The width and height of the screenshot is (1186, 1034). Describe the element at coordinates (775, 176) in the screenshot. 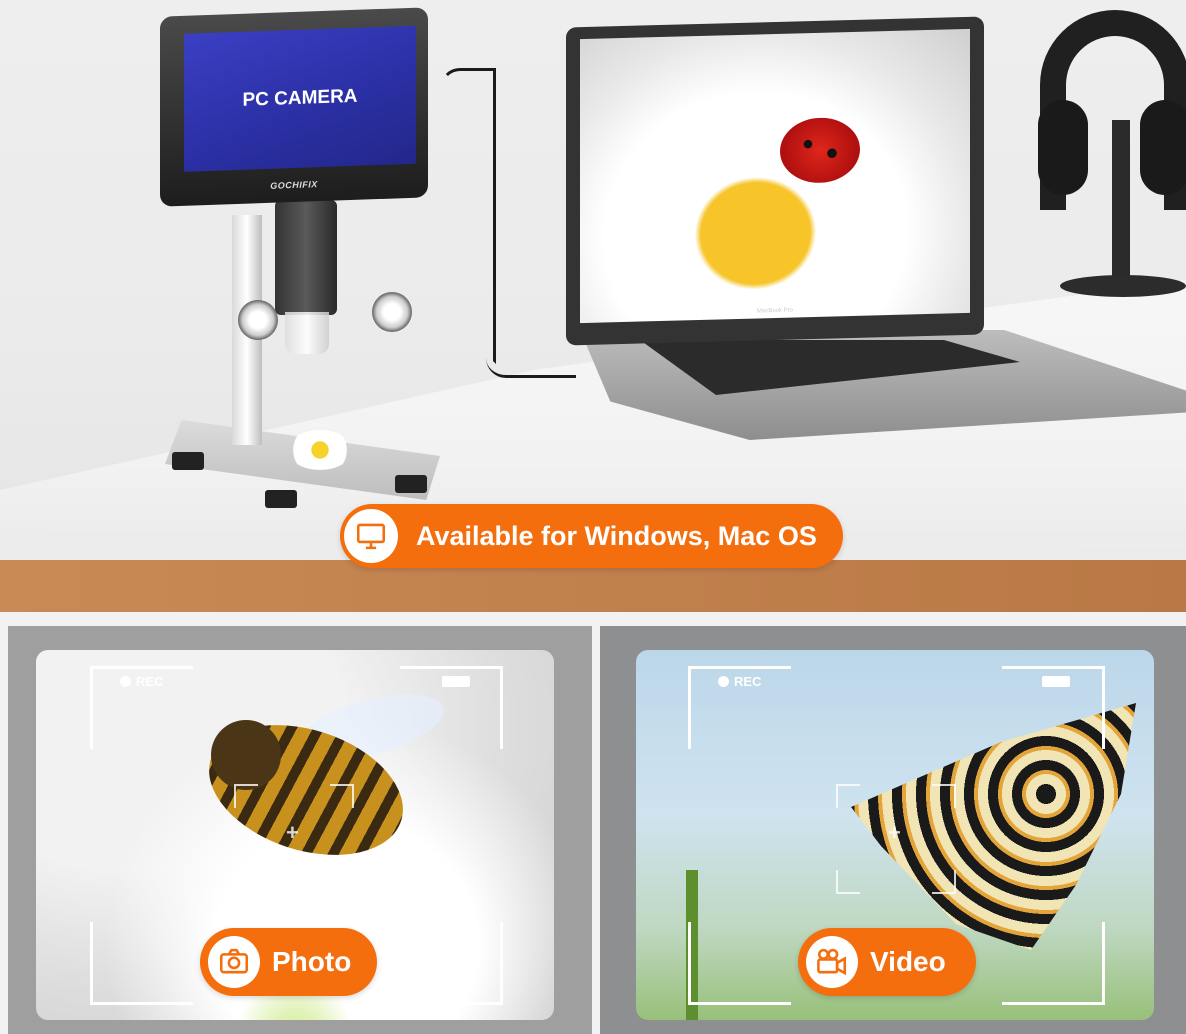

I see `laptop-screen: MacBook Pro` at that location.